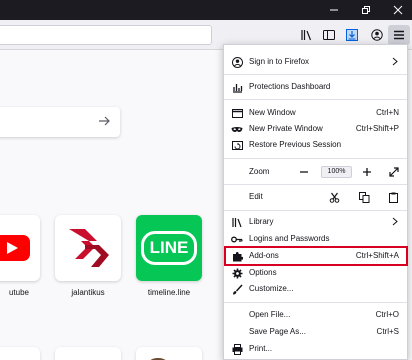 The height and width of the screenshot is (360, 412). What do you see at coordinates (377, 128) in the screenshot?
I see `shortcut-label: Ctrl+Shift+P` at bounding box center [377, 128].